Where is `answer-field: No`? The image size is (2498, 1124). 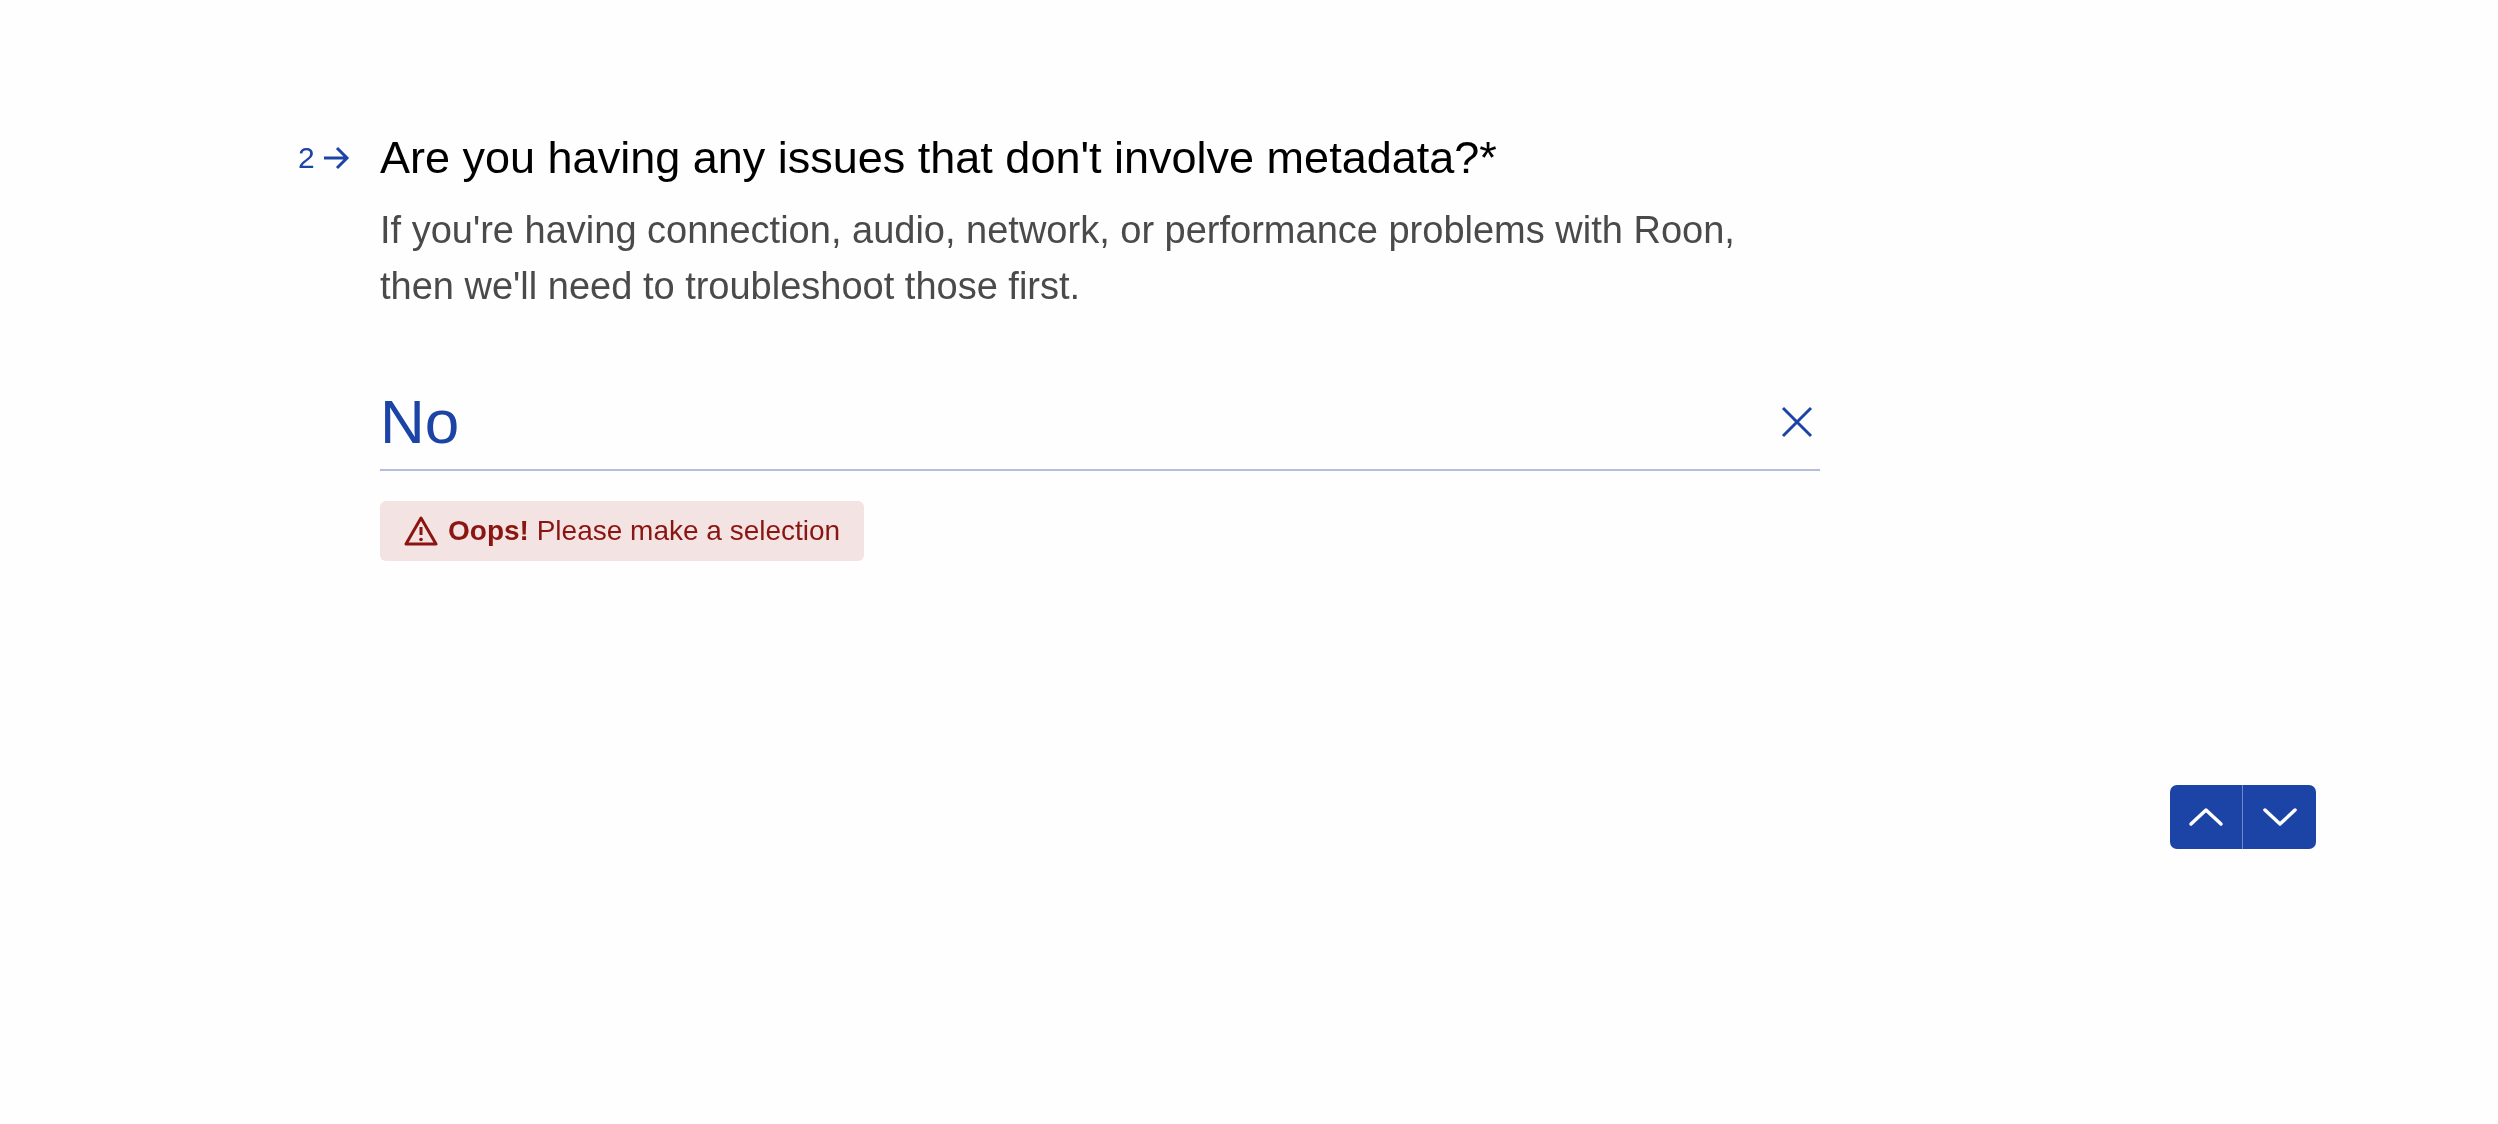
answer-field: No is located at coordinates (1030, 421).